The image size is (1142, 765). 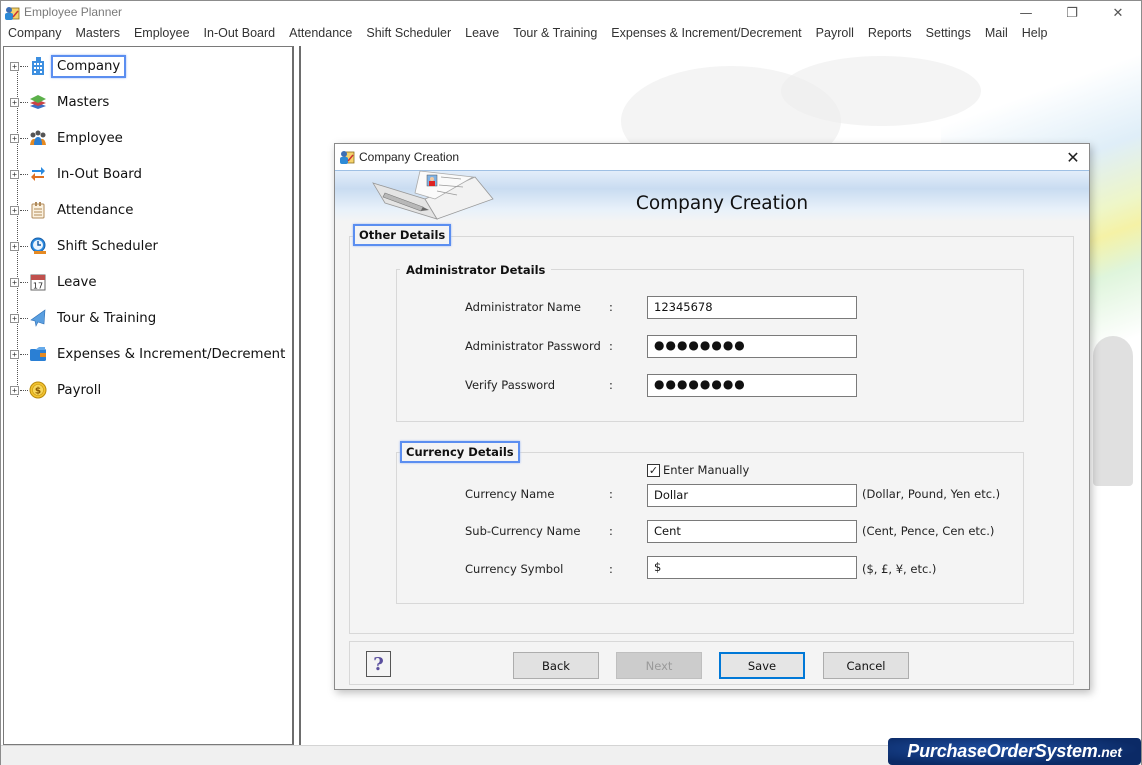 What do you see at coordinates (106, 318) in the screenshot?
I see `tree-label: Tour & Training` at bounding box center [106, 318].